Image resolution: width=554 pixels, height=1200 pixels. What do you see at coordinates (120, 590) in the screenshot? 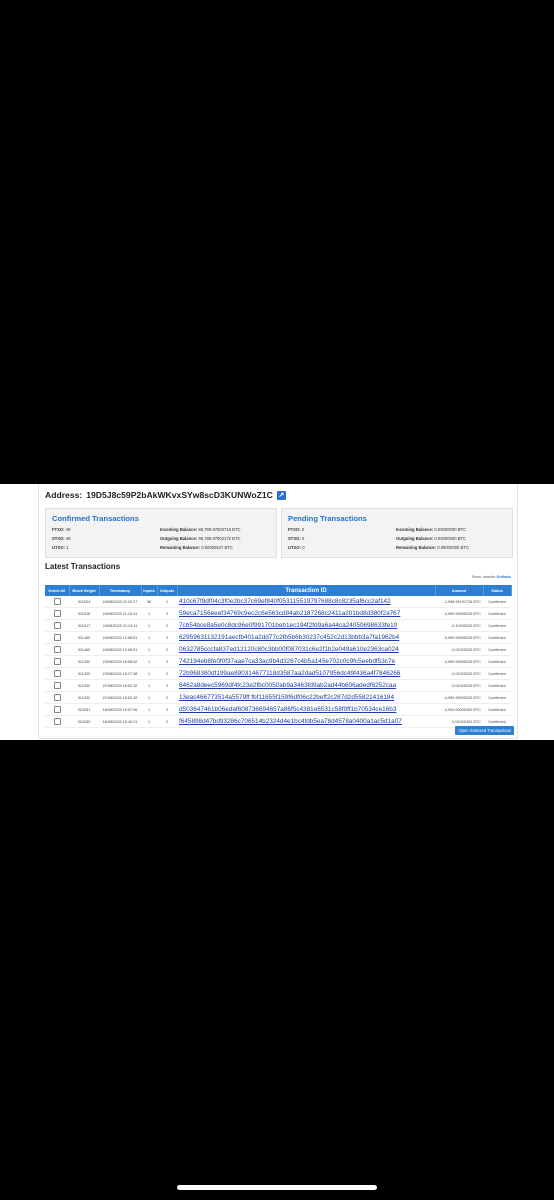
I see `timestamp-header: Timestamp` at bounding box center [120, 590].